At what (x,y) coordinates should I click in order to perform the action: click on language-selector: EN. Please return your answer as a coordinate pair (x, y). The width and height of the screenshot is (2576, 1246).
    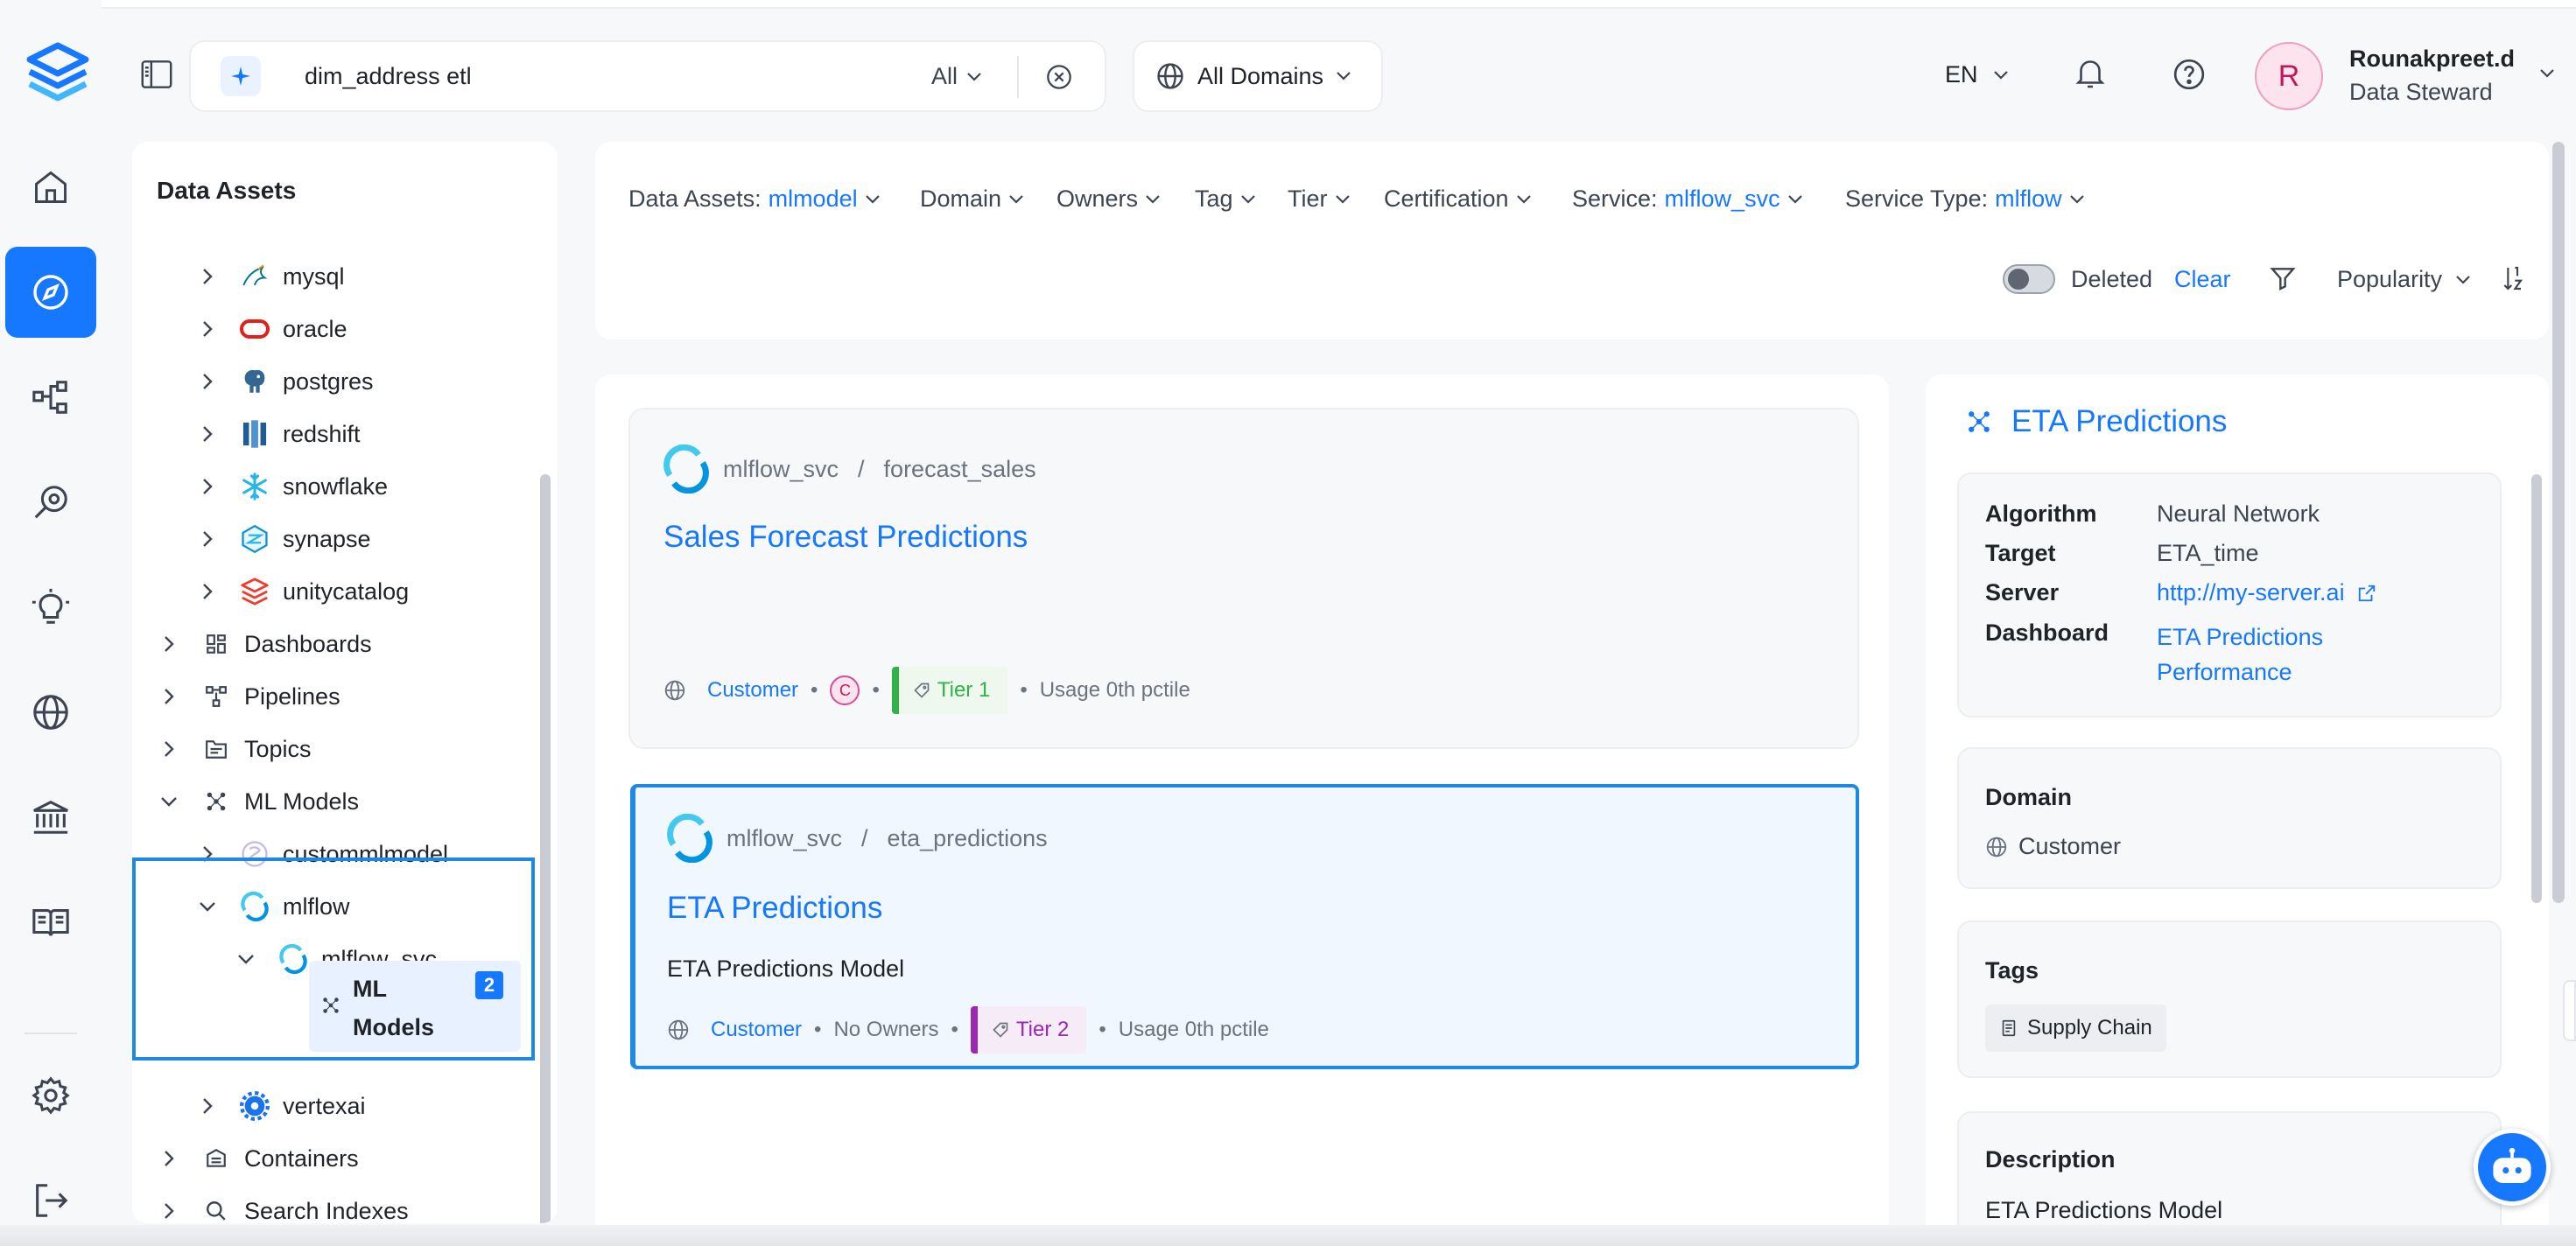
    Looking at the image, I should click on (1978, 74).